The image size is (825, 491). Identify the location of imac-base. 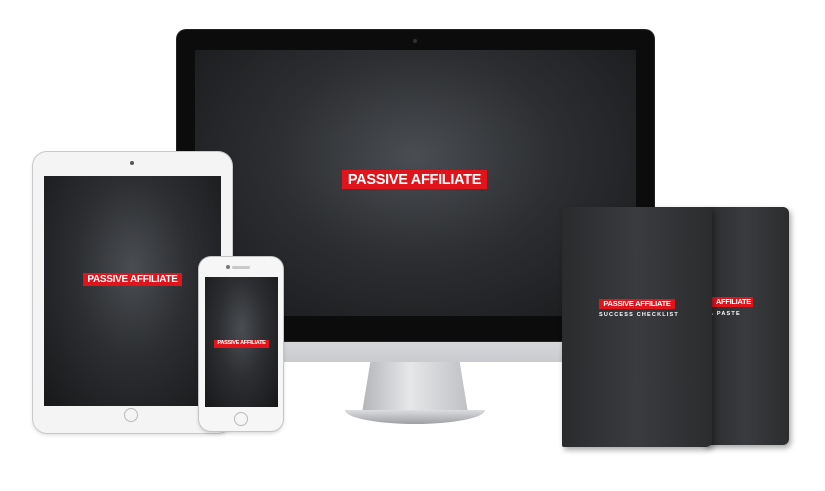
(415, 417).